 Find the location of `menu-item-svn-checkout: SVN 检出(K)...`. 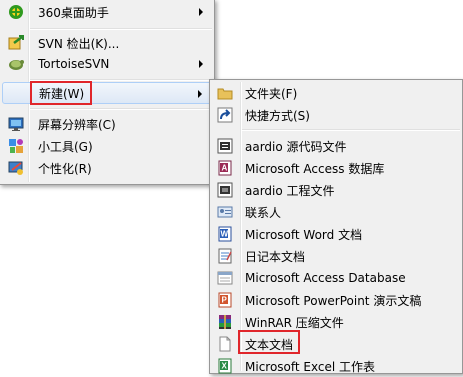

menu-item-svn-checkout: SVN 检出(K)... is located at coordinates (107, 43).